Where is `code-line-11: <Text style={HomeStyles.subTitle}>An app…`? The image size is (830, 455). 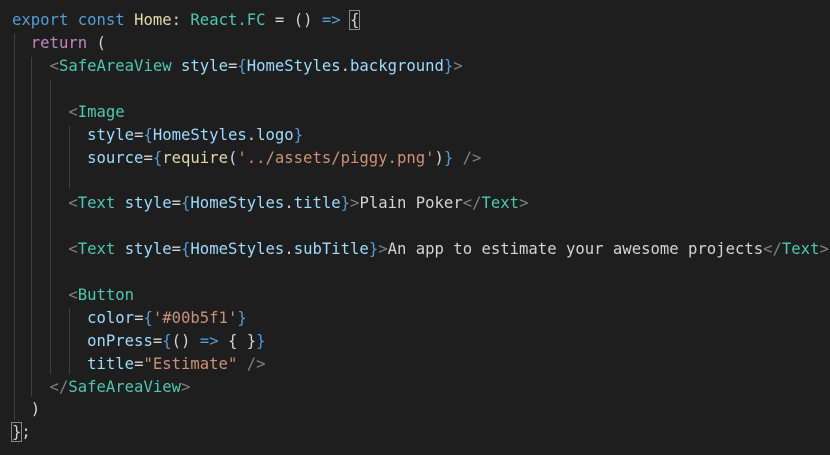 code-line-11: <Text style={HomeStyles.subTitle}>An app… is located at coordinates (448, 249).